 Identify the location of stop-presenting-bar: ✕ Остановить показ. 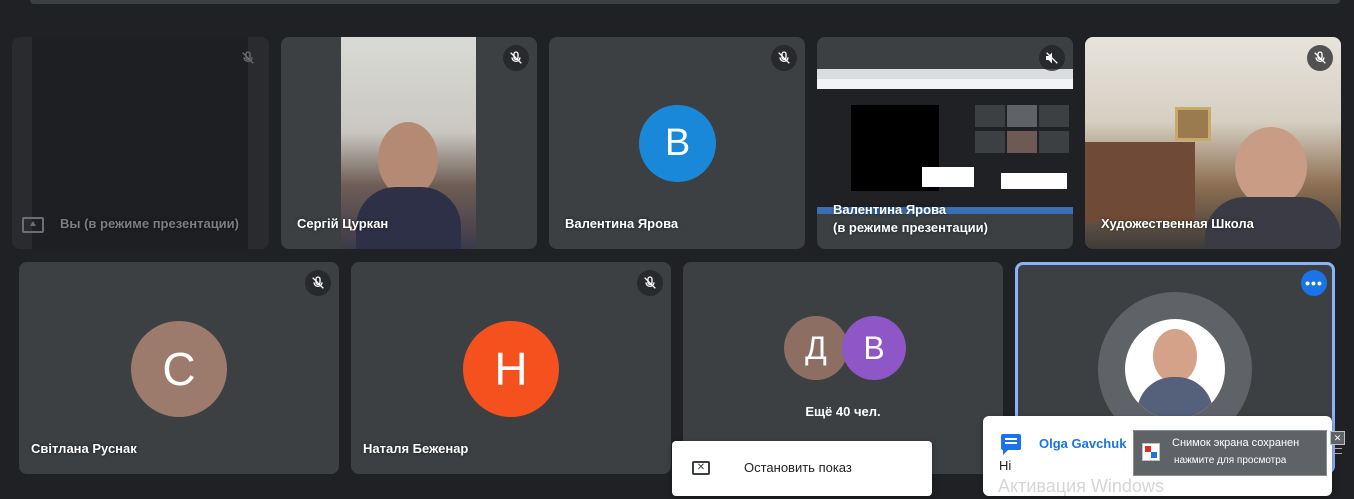
(802, 468).